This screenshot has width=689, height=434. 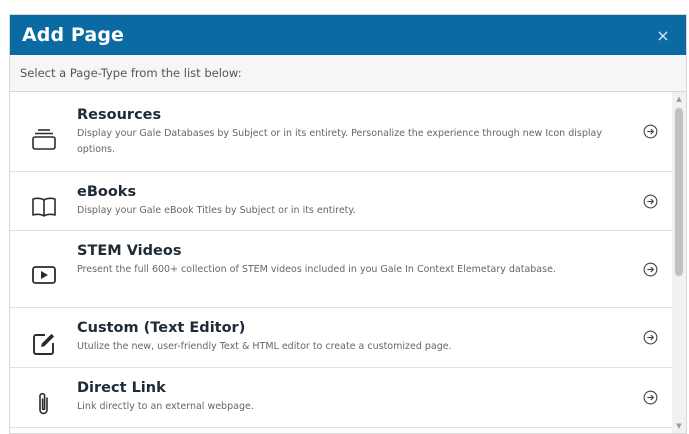 I want to click on scrollbar-thumb, so click(x=679, y=192).